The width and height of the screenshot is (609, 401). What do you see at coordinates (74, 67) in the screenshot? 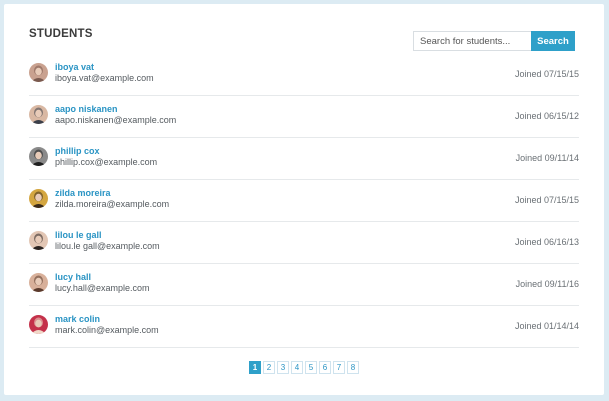
I see `student-name-link: iboya vat` at bounding box center [74, 67].